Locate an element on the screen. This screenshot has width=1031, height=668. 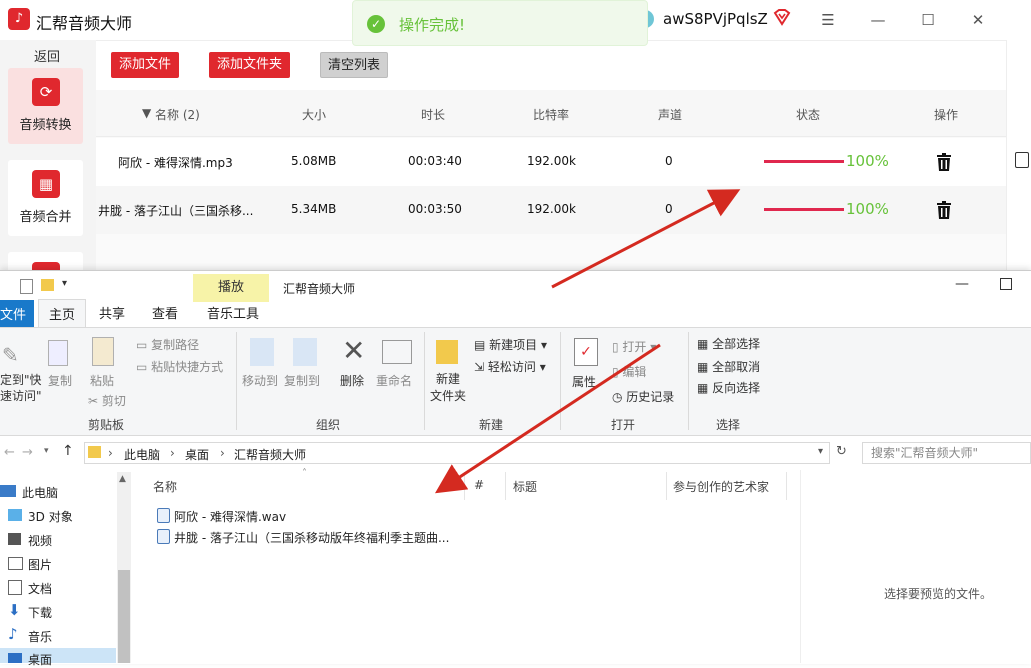
tab-home: 主页 is located at coordinates (62, 313).